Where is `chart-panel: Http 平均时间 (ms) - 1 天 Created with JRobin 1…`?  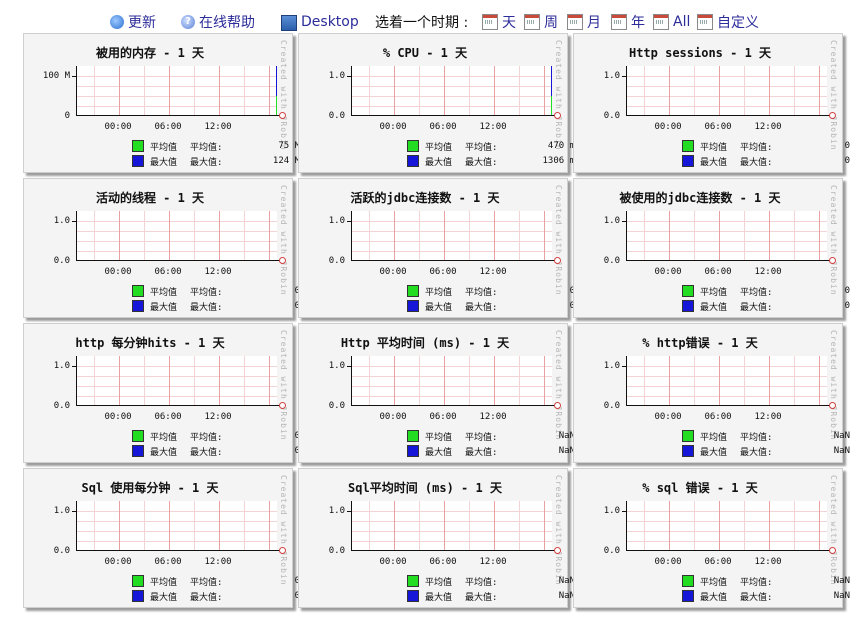
chart-panel: Http 平均时间 (ms) - 1 天 Created with JRobin 1… is located at coordinates (436, 393).